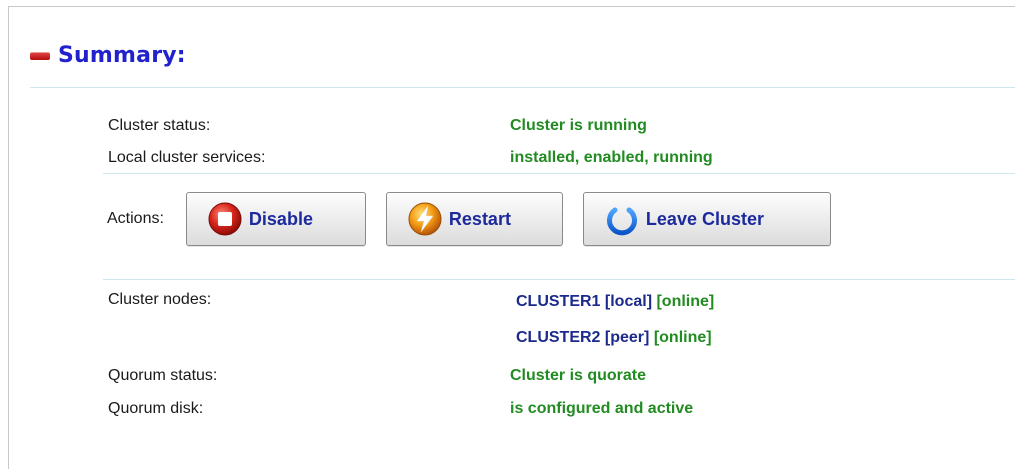  I want to click on summary-header: Summary:, so click(108, 55).